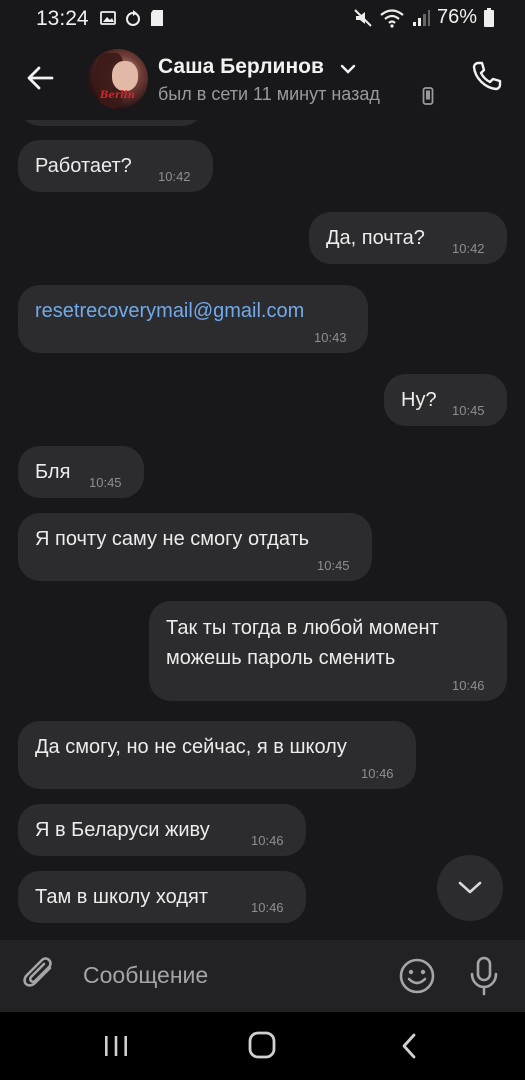 Image resolution: width=525 pixels, height=1080 pixels. What do you see at coordinates (409, 1046) in the screenshot?
I see `nav-back-icon` at bounding box center [409, 1046].